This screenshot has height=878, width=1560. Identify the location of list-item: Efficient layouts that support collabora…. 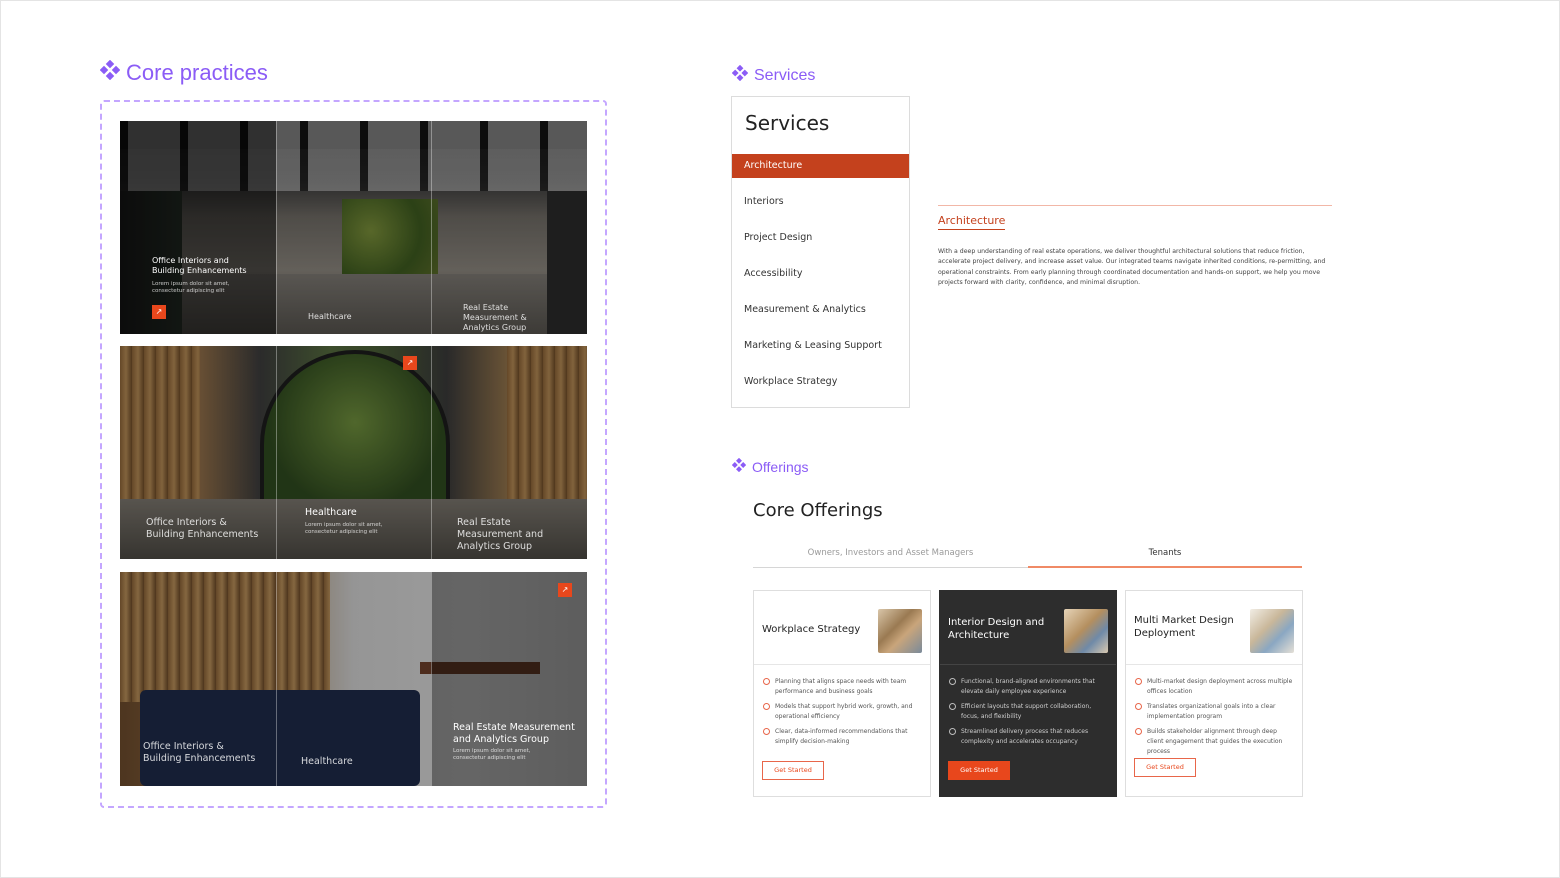
(1028, 712).